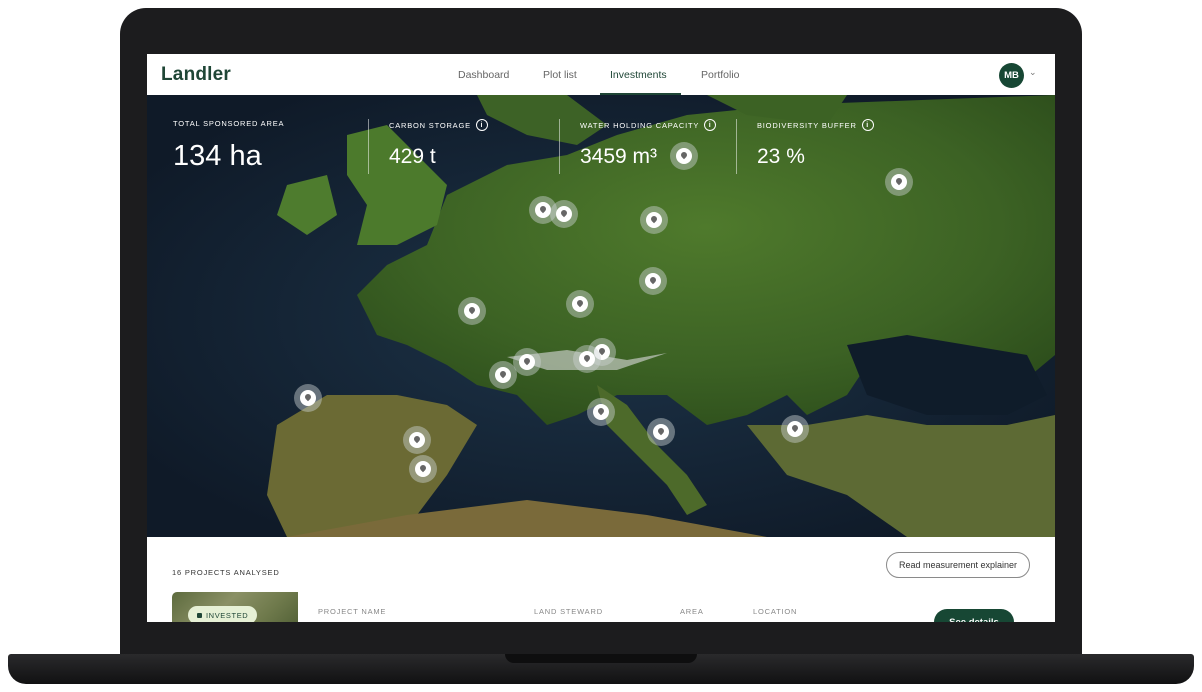 The height and width of the screenshot is (692, 1202). What do you see at coordinates (974, 615) in the screenshot?
I see `see-details-button: See details` at bounding box center [974, 615].